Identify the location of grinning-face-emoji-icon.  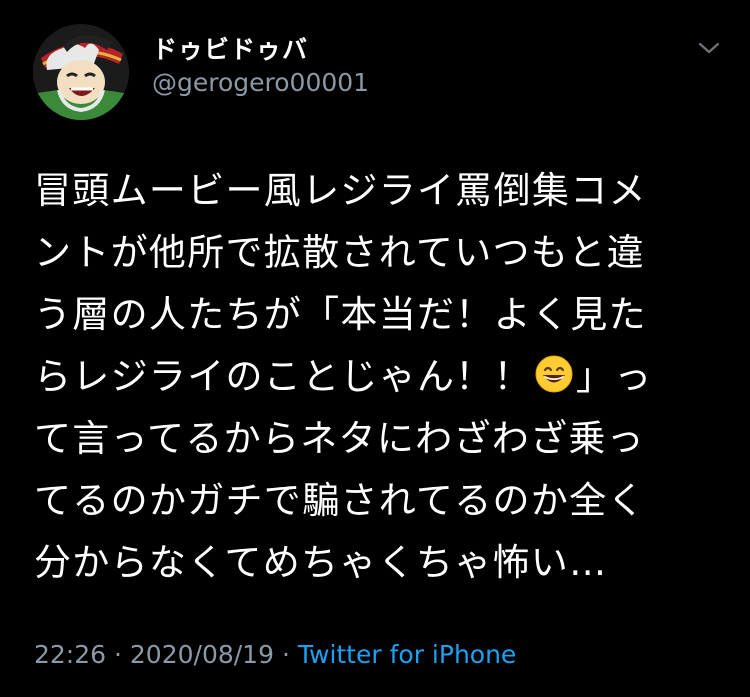
(554, 374).